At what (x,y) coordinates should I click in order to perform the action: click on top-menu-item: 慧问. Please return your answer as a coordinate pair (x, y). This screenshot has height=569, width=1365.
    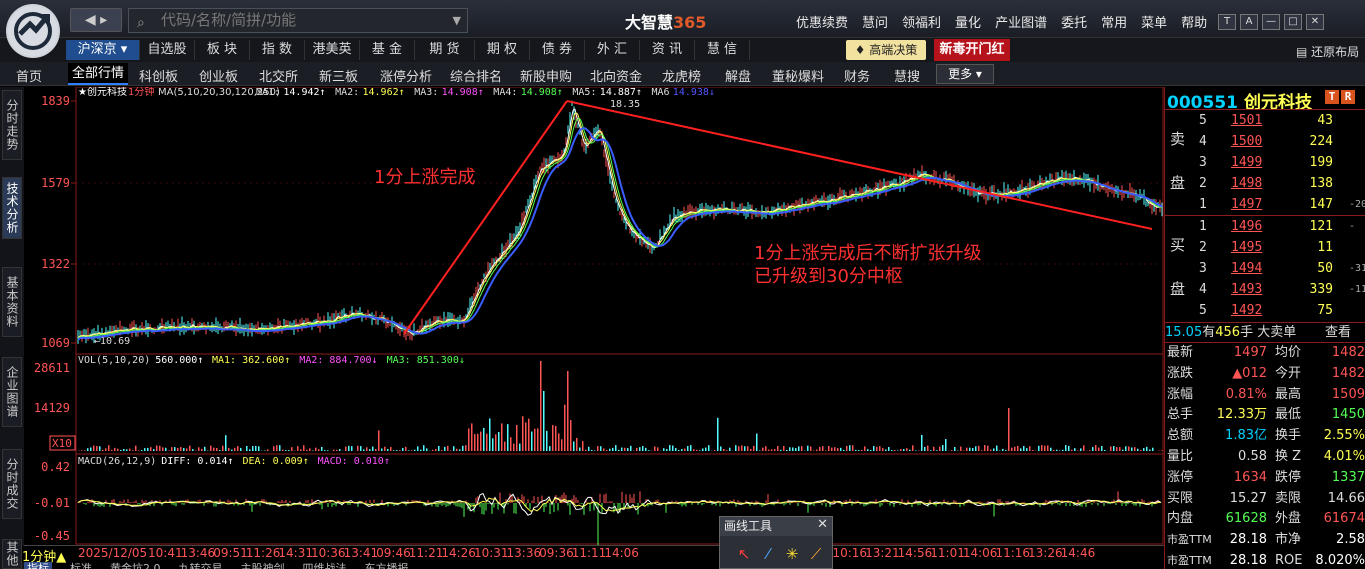
    Looking at the image, I should click on (875, 23).